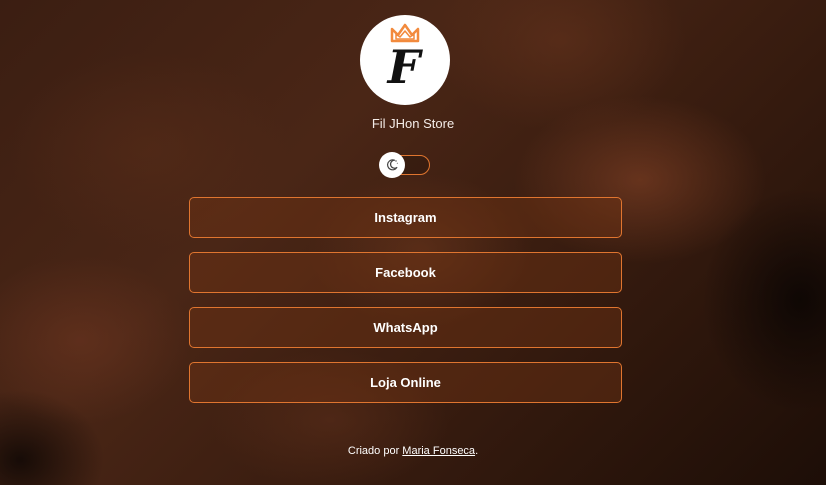 The height and width of the screenshot is (485, 826). I want to click on avatar: F, so click(405, 60).